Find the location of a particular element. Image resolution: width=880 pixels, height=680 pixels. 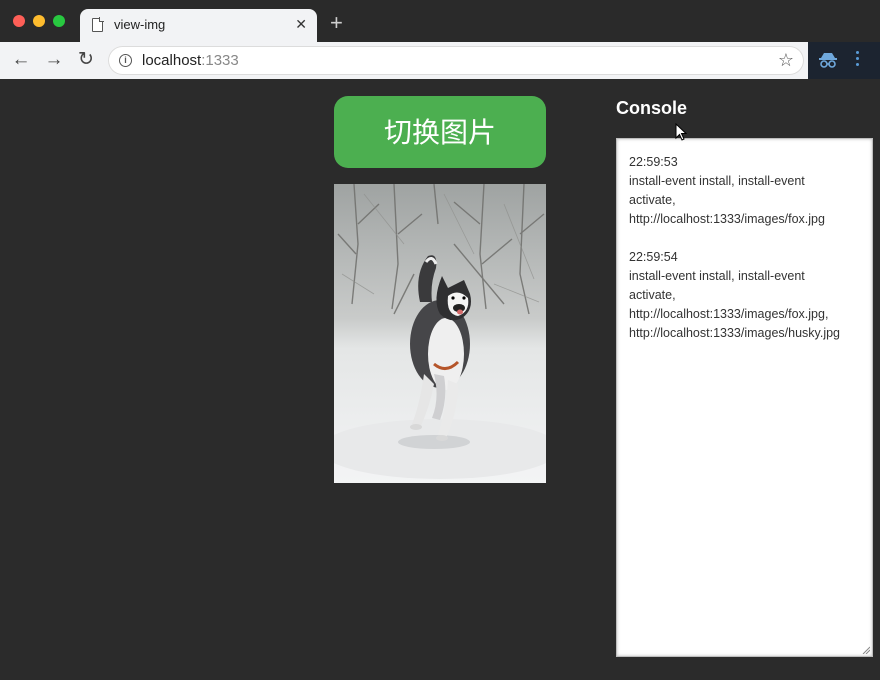

extensions-area is located at coordinates (844, 60).